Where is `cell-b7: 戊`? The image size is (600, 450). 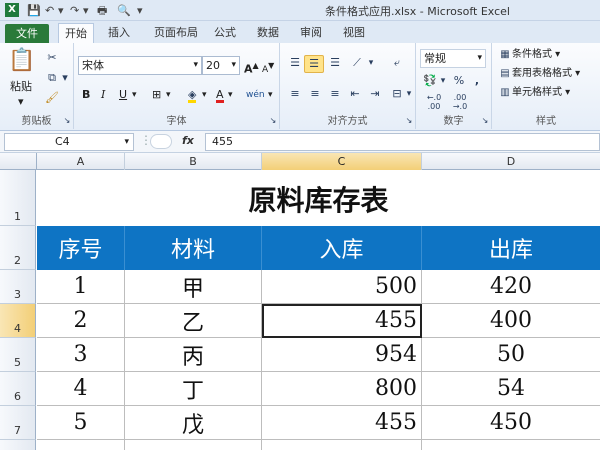 cell-b7: 戊 is located at coordinates (193, 423).